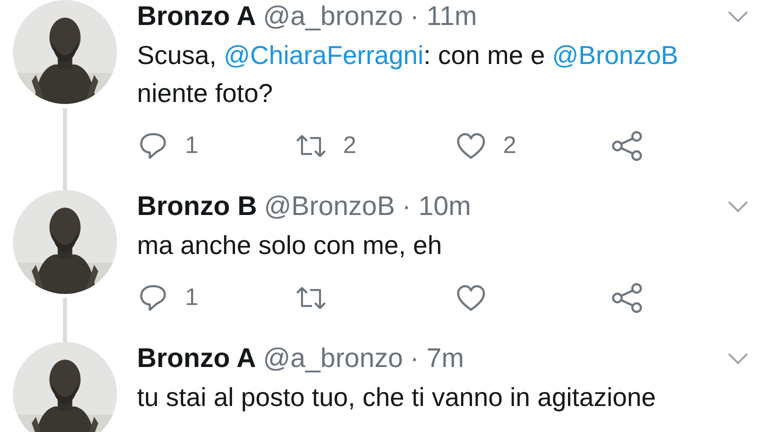 The height and width of the screenshot is (432, 769). What do you see at coordinates (443, 16) in the screenshot?
I see `tweet-time: · 11m` at bounding box center [443, 16].